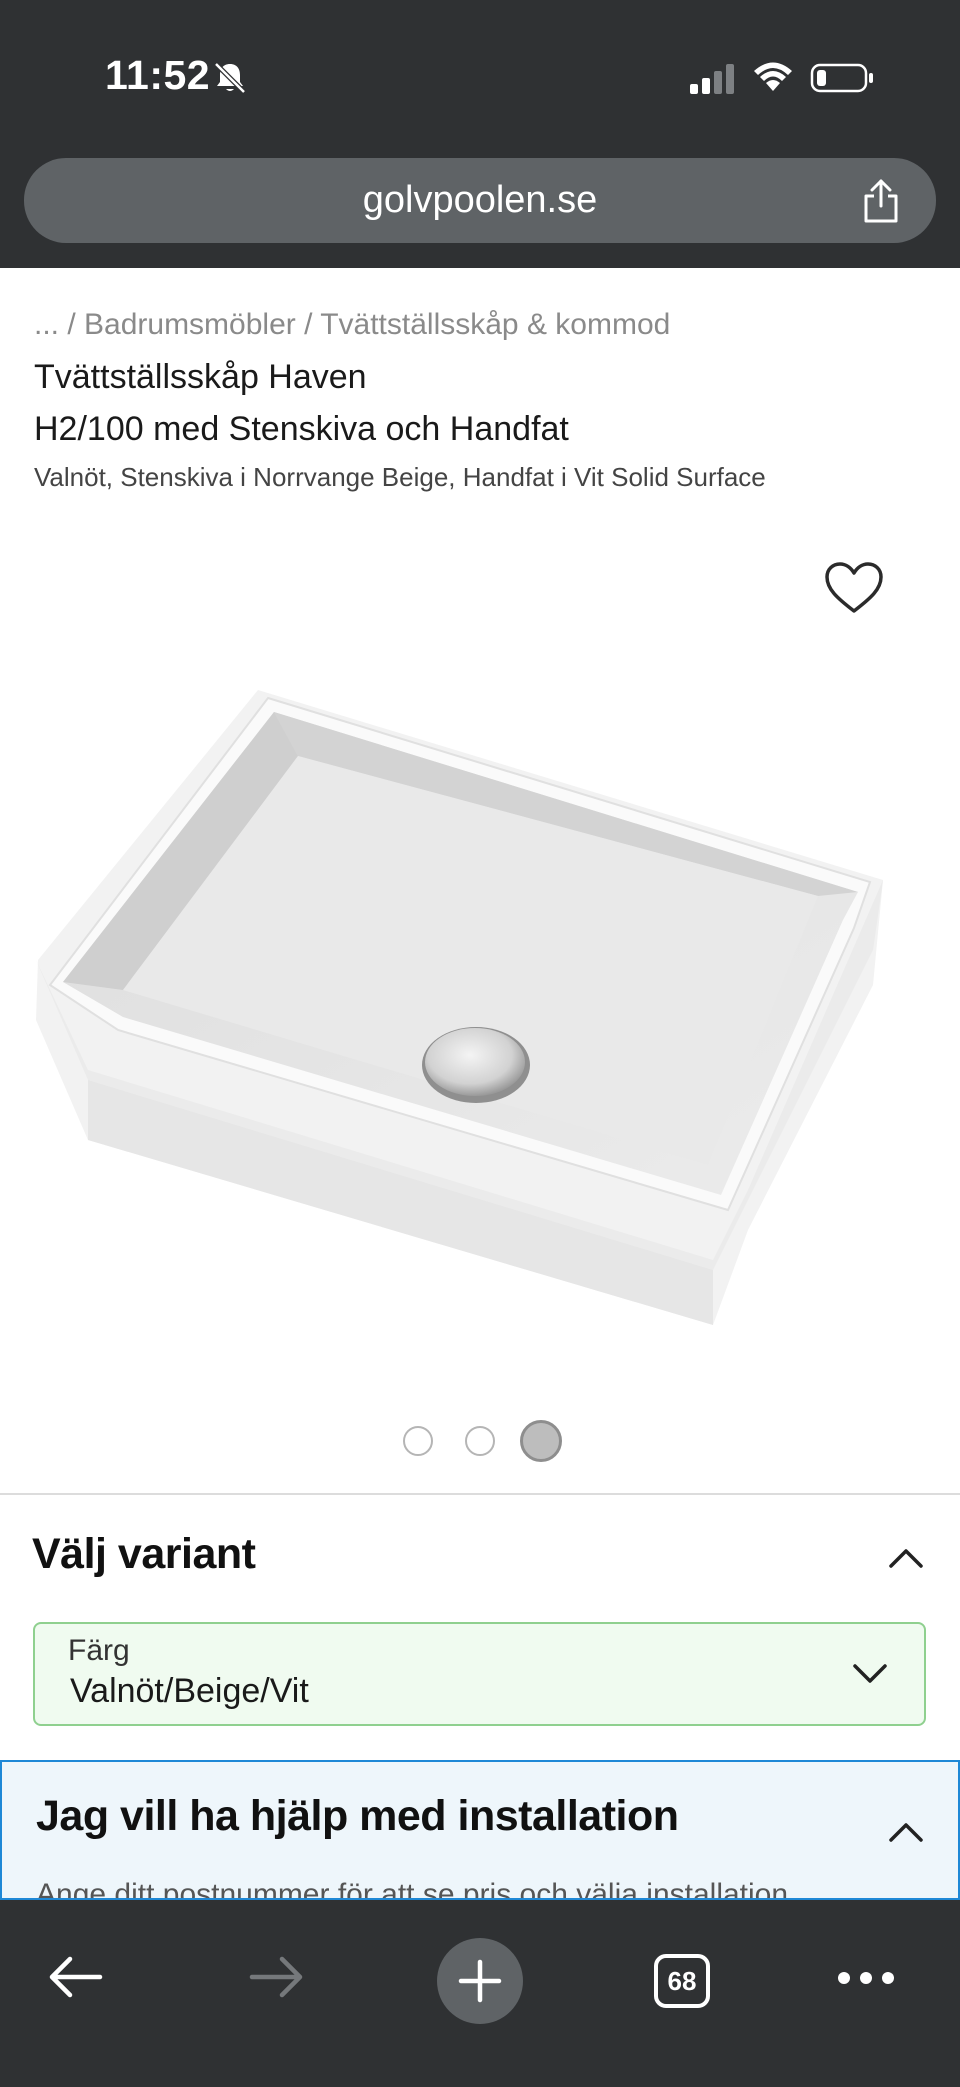  I want to click on browser-bottom-toolbar: 68, so click(480, 1993).